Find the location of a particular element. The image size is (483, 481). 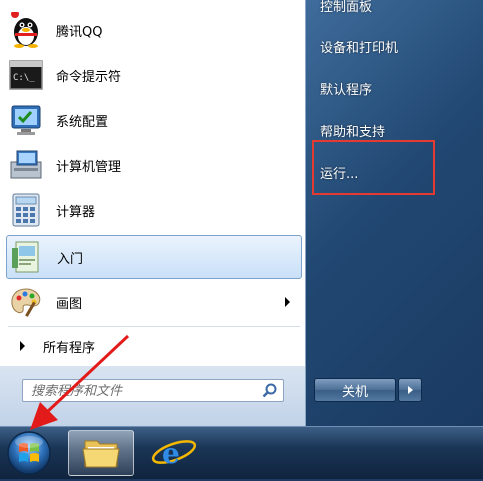

control-panel-link: 控制面板 is located at coordinates (346, 7).